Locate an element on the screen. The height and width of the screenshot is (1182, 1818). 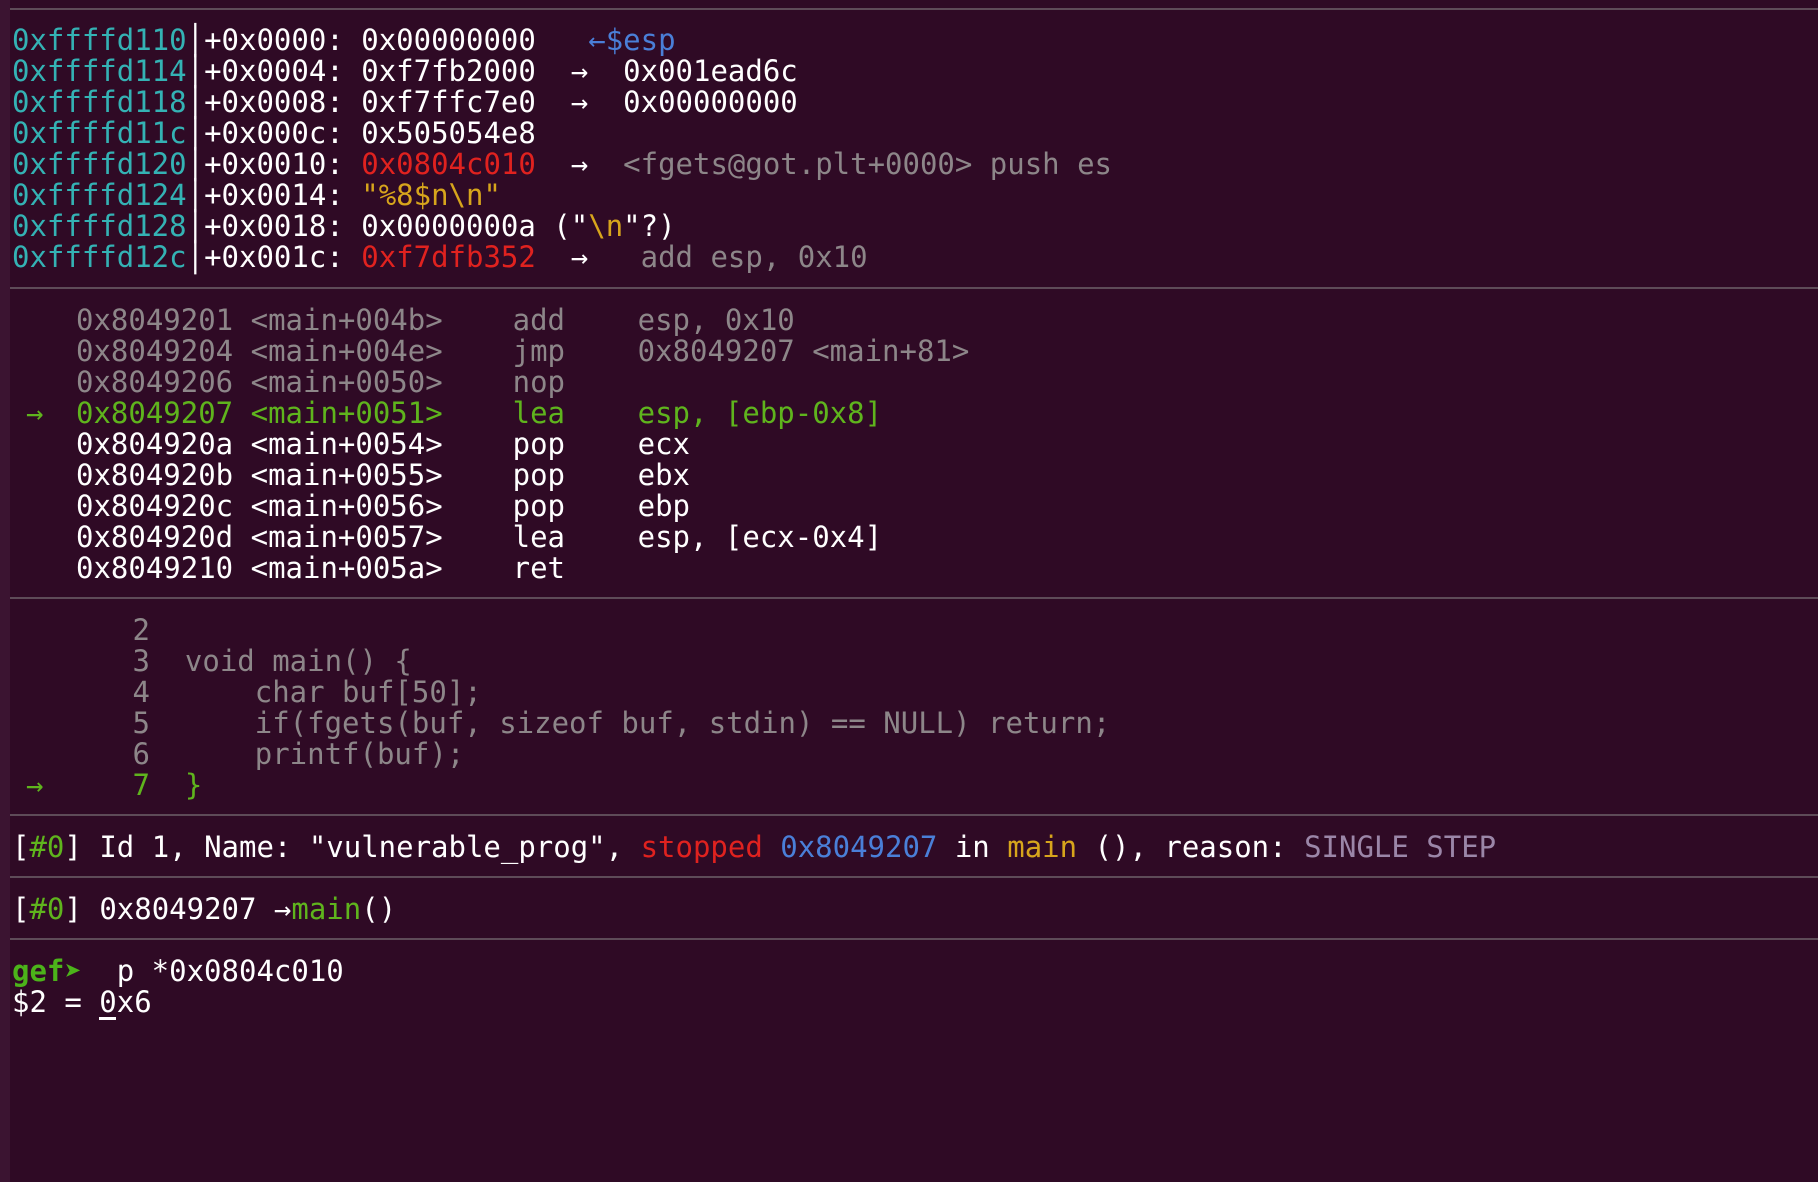
instruction-address: 0x8049204 is located at coordinates (155, 351).